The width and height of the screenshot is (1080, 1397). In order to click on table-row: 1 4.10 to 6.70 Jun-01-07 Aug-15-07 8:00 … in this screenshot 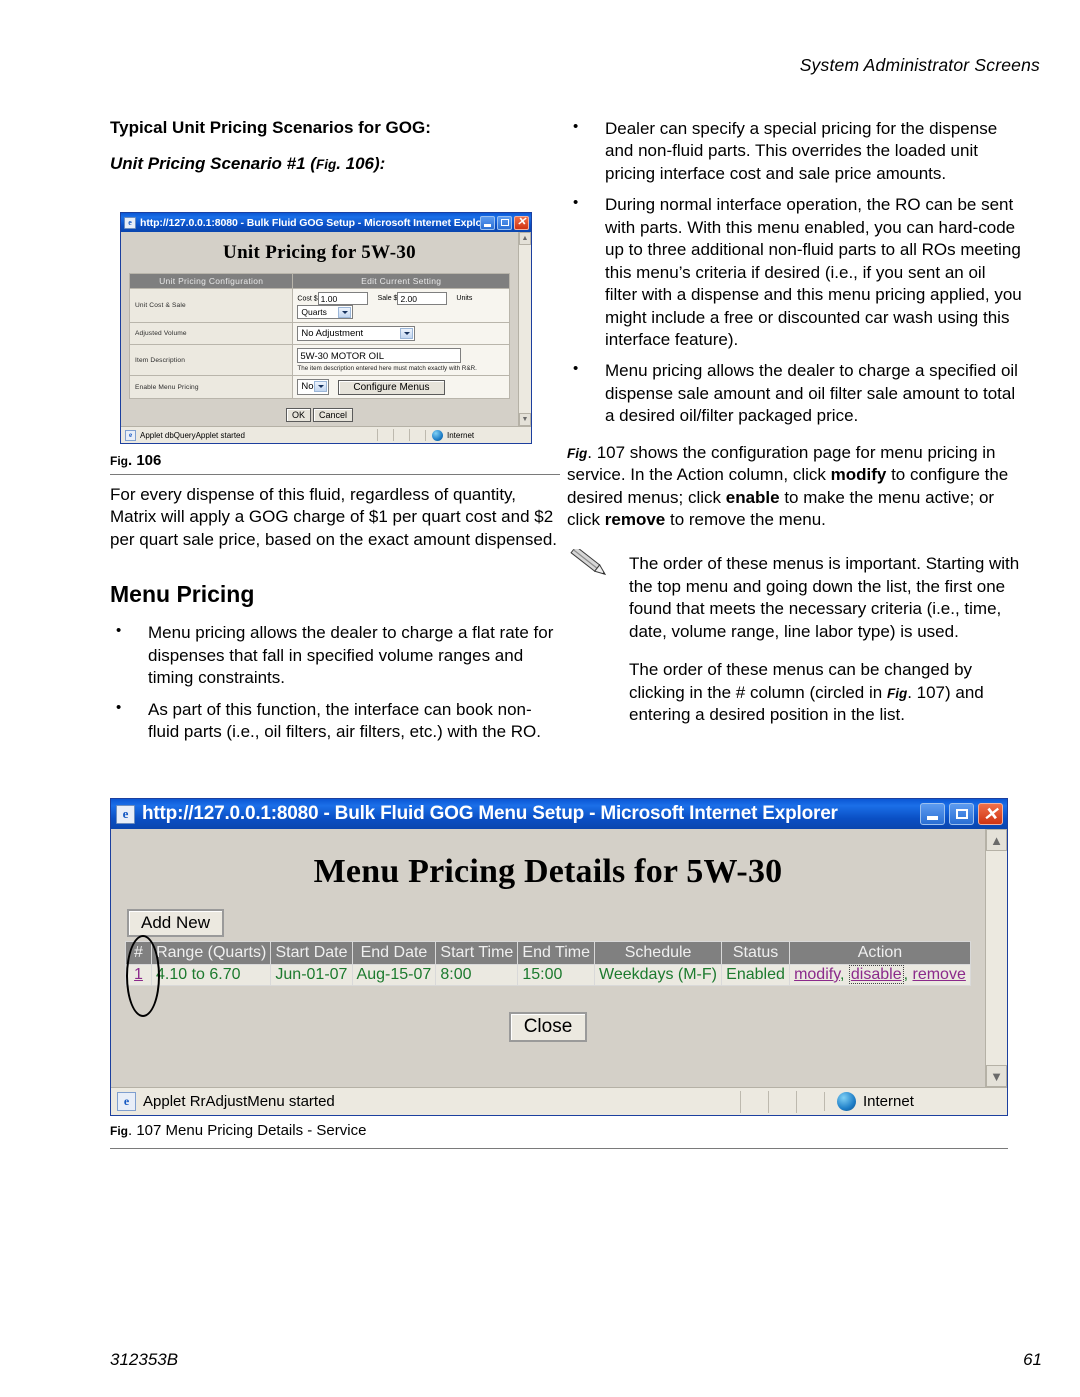, I will do `click(548, 975)`.